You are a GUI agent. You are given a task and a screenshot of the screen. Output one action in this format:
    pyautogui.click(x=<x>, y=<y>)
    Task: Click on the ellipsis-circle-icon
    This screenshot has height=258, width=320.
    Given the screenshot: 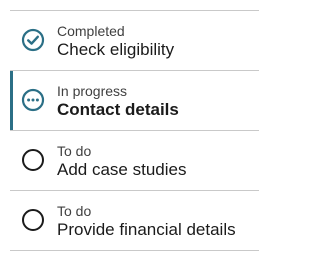 What is the action you would take?
    pyautogui.click(x=33, y=100)
    